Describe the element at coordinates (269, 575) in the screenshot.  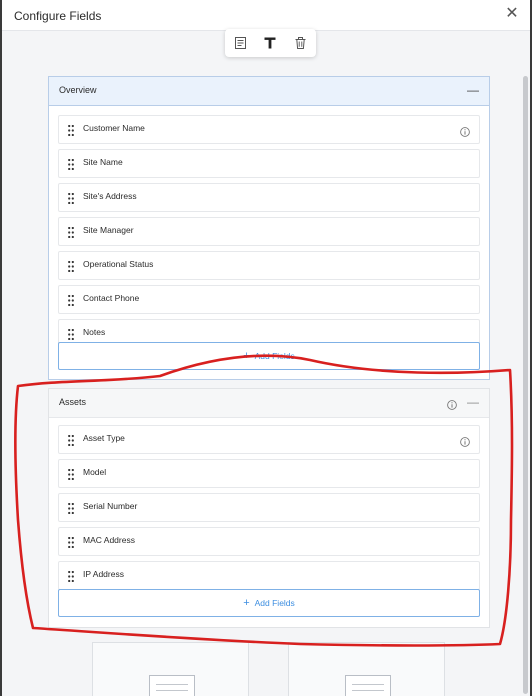
I see `field-row: IP Address` at that location.